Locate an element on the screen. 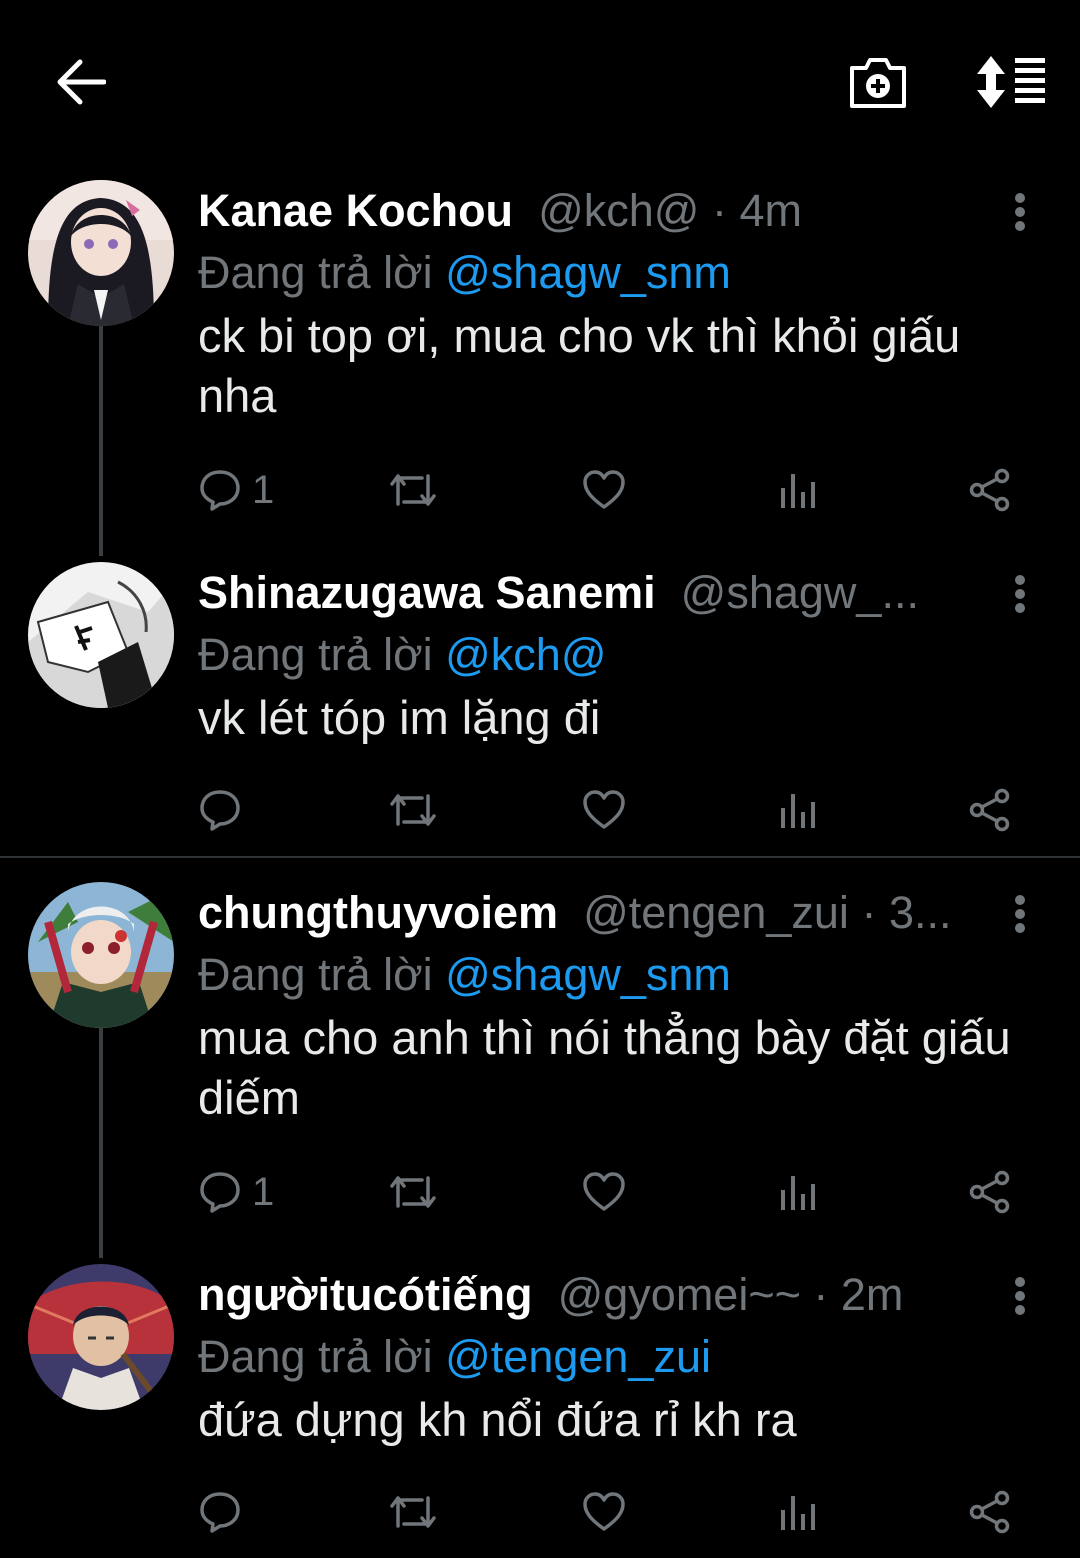 The width and height of the screenshot is (1080, 1558). tweet-text: vk lét tóp im lặng đi is located at coordinates (399, 717).